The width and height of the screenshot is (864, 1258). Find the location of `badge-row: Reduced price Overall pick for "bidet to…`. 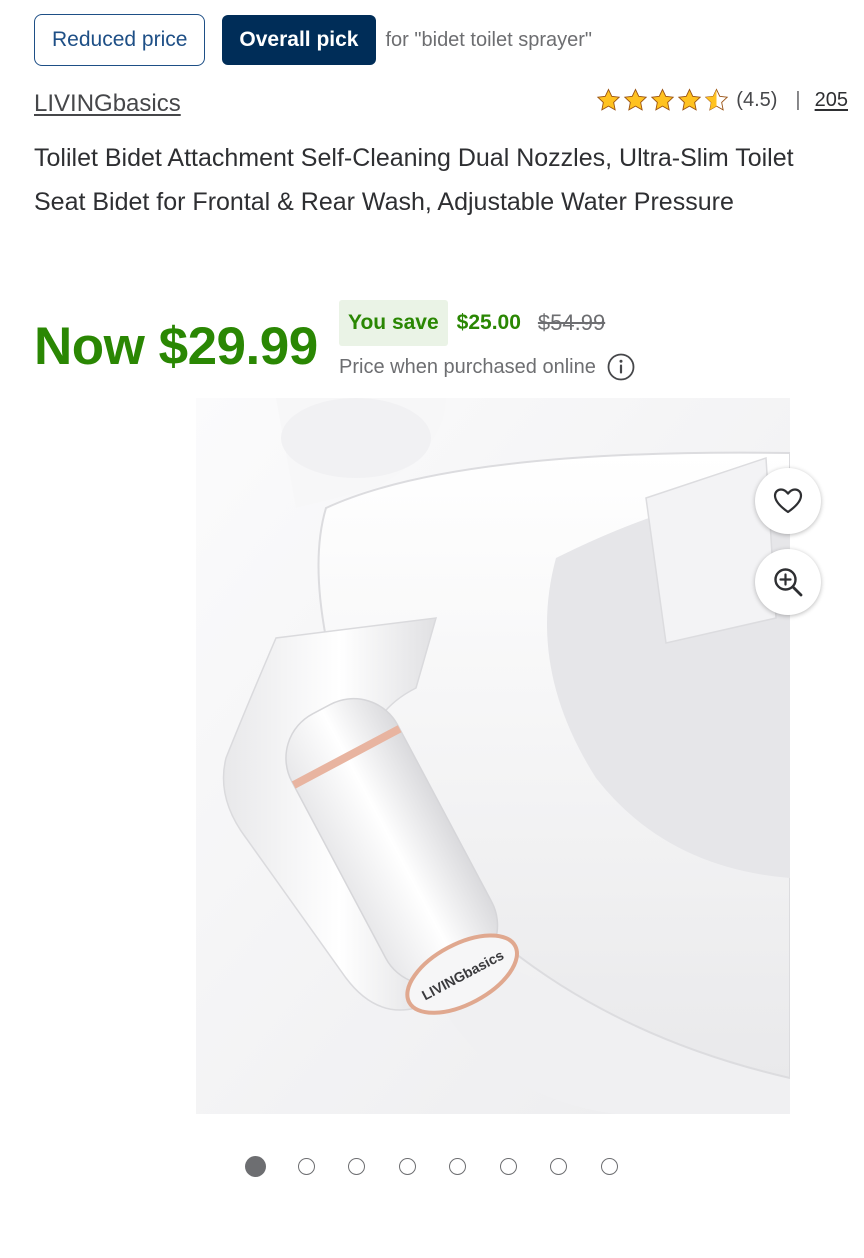

badge-row: Reduced price Overall pick for "bidet to… is located at coordinates (313, 40).